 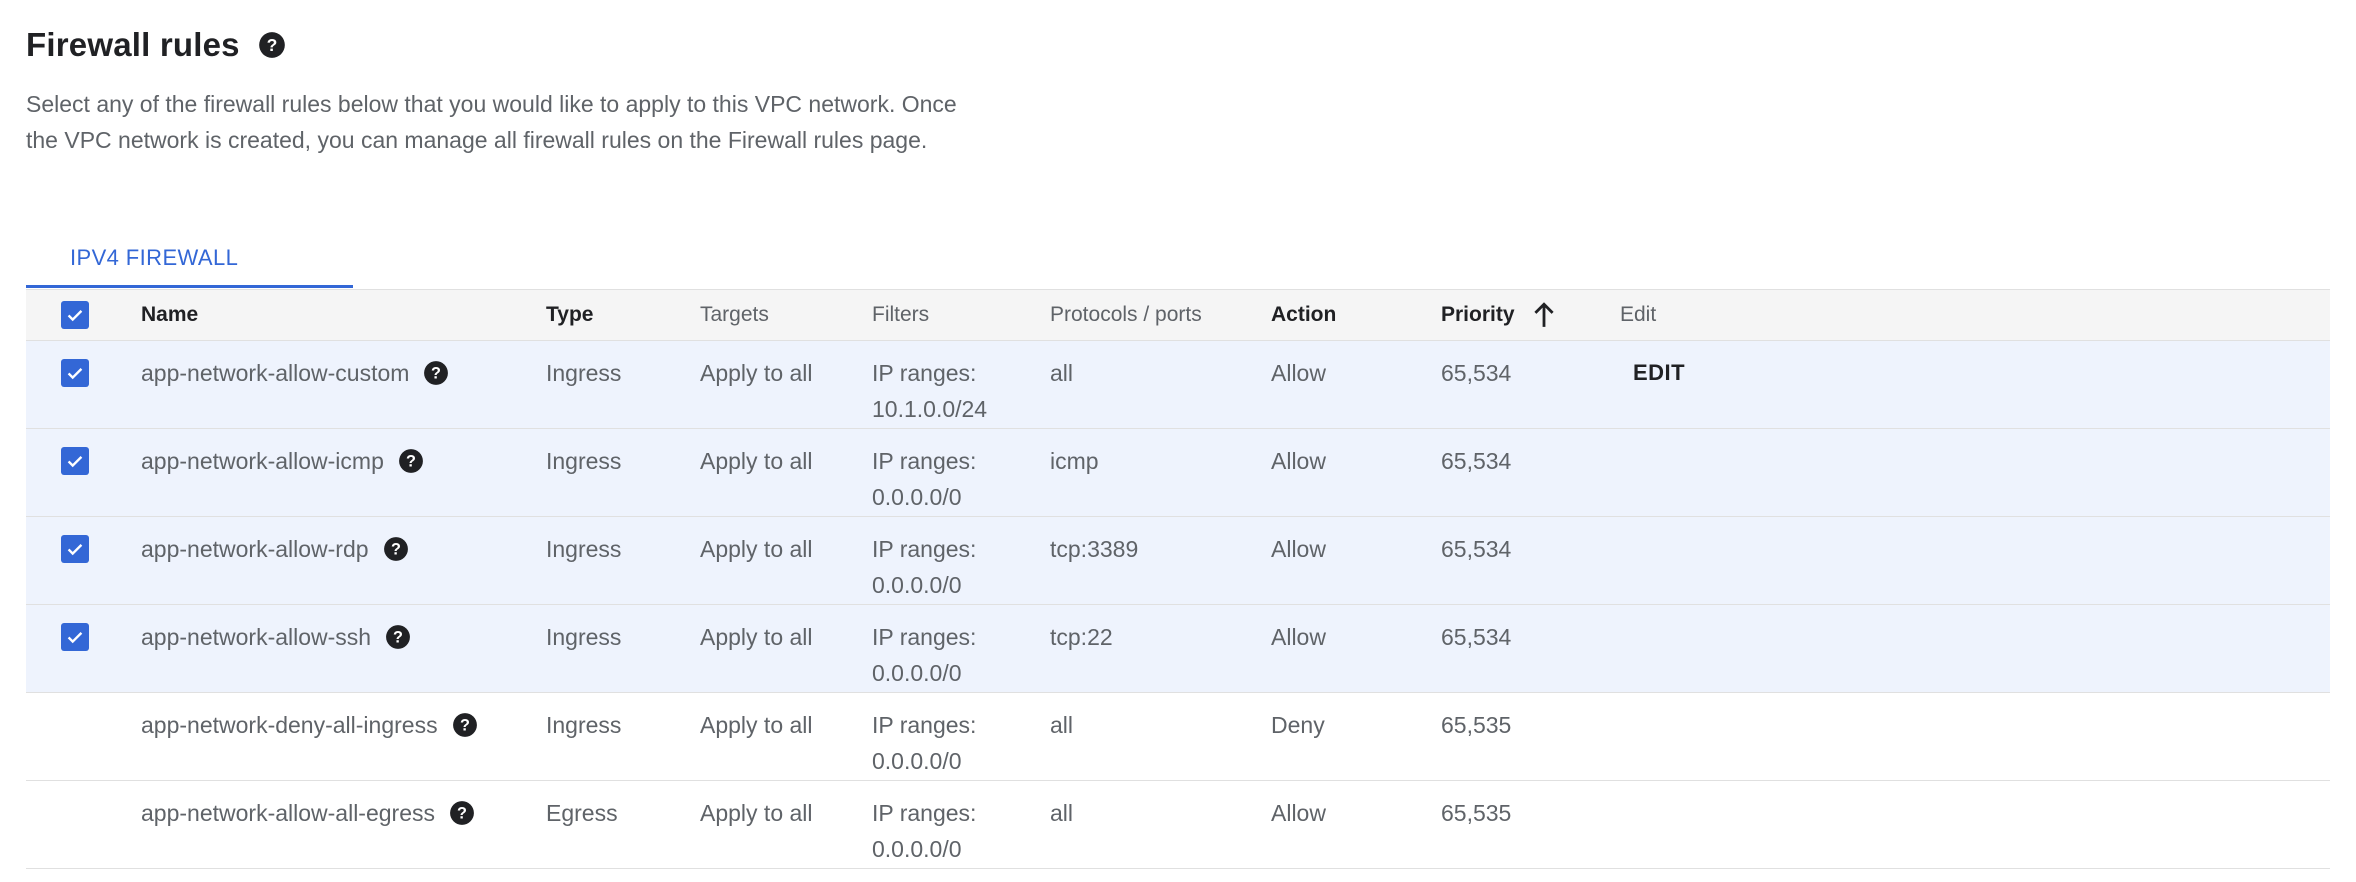 What do you see at coordinates (901, 314) in the screenshot?
I see `column-header-filters: Filters` at bounding box center [901, 314].